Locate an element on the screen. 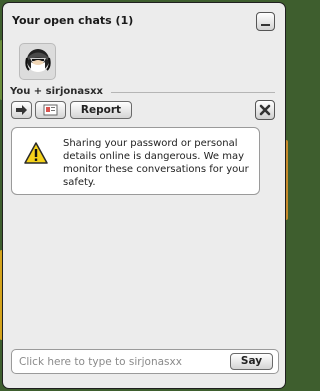 This screenshot has width=320, height=391. participants-label: You + sirjonasxx is located at coordinates (56, 91).